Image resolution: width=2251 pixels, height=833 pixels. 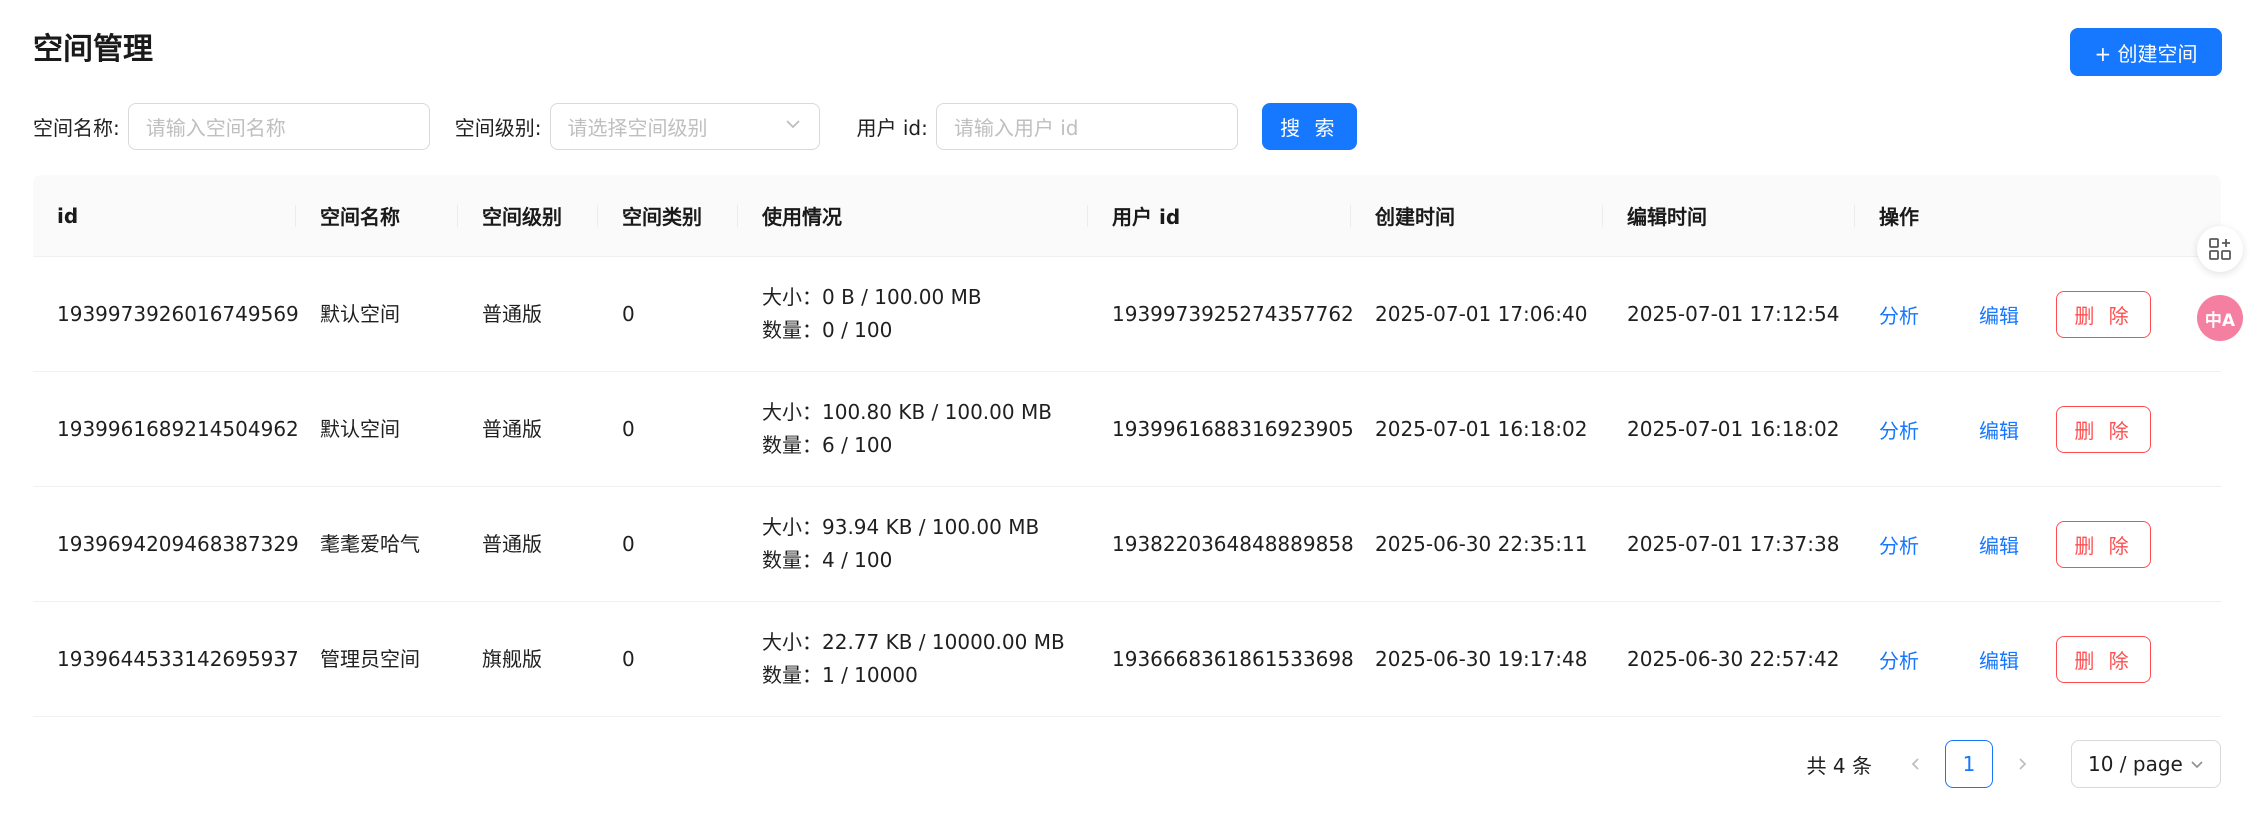 What do you see at coordinates (913, 314) in the screenshot?
I see `cell-usage: 大小：0 B / 100.00 MB 数量：0 / 100` at bounding box center [913, 314].